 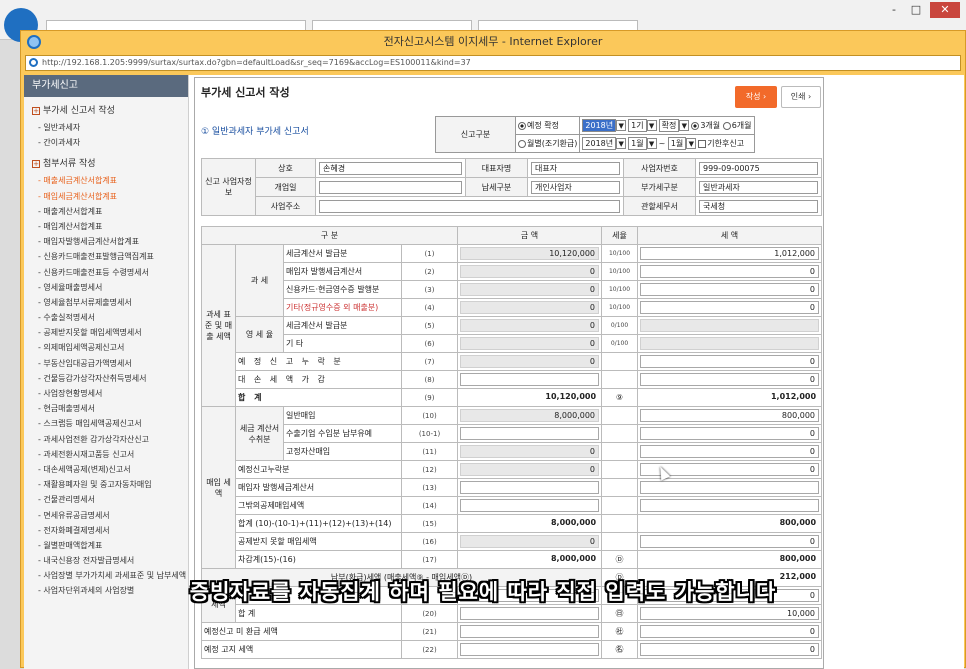 What do you see at coordinates (106, 439) in the screenshot?
I see `sidebar-item: - 과세사업전환 감가상각자산신고` at bounding box center [106, 439].